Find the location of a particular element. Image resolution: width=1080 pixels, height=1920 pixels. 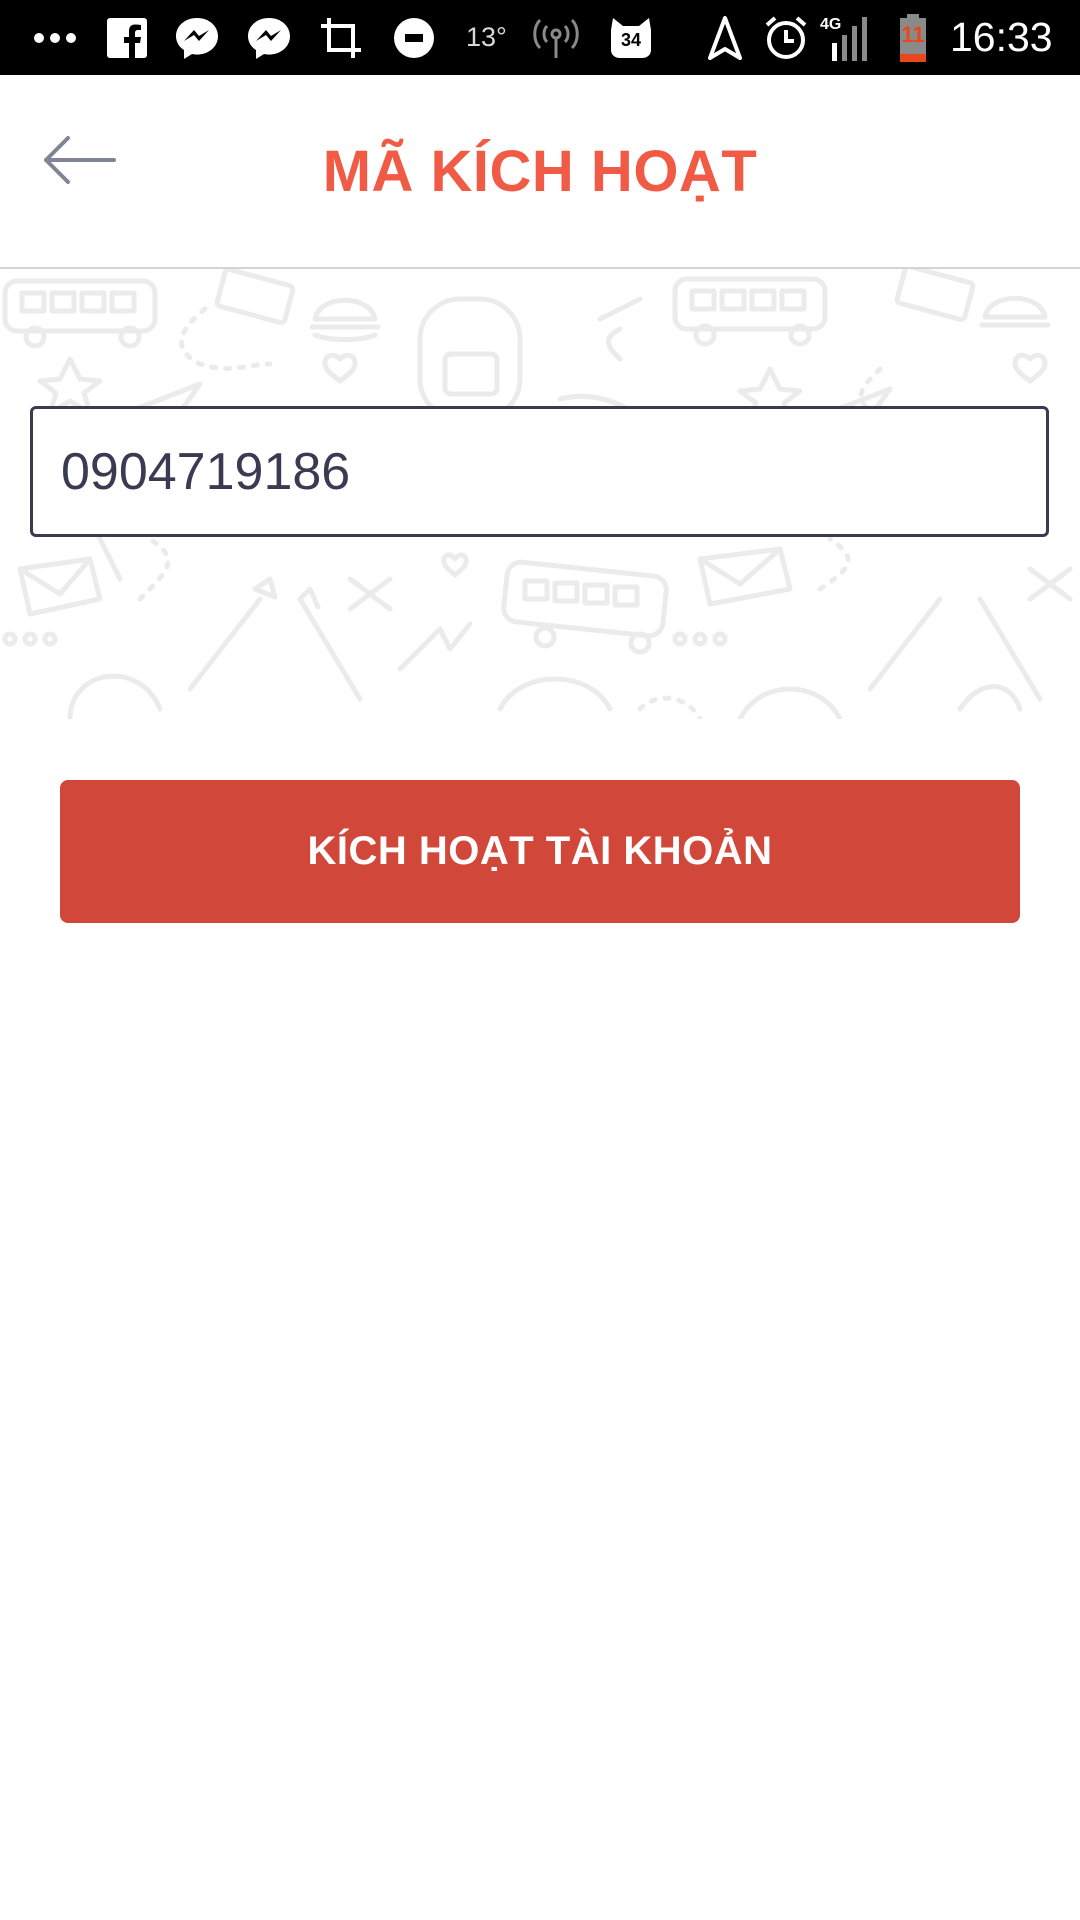

notification-badge: 34 is located at coordinates (631, 40).